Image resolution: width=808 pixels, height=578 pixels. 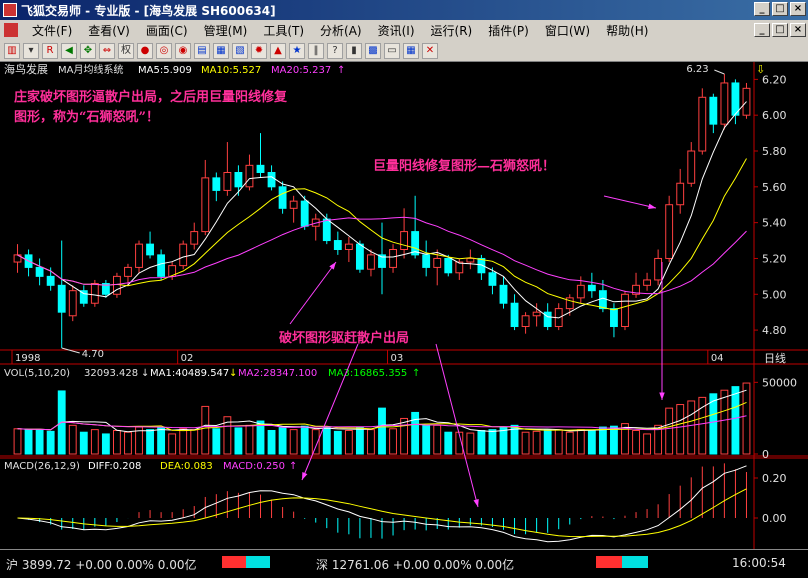 I want to click on circle3-icon: ◉, so click(x=183, y=50).